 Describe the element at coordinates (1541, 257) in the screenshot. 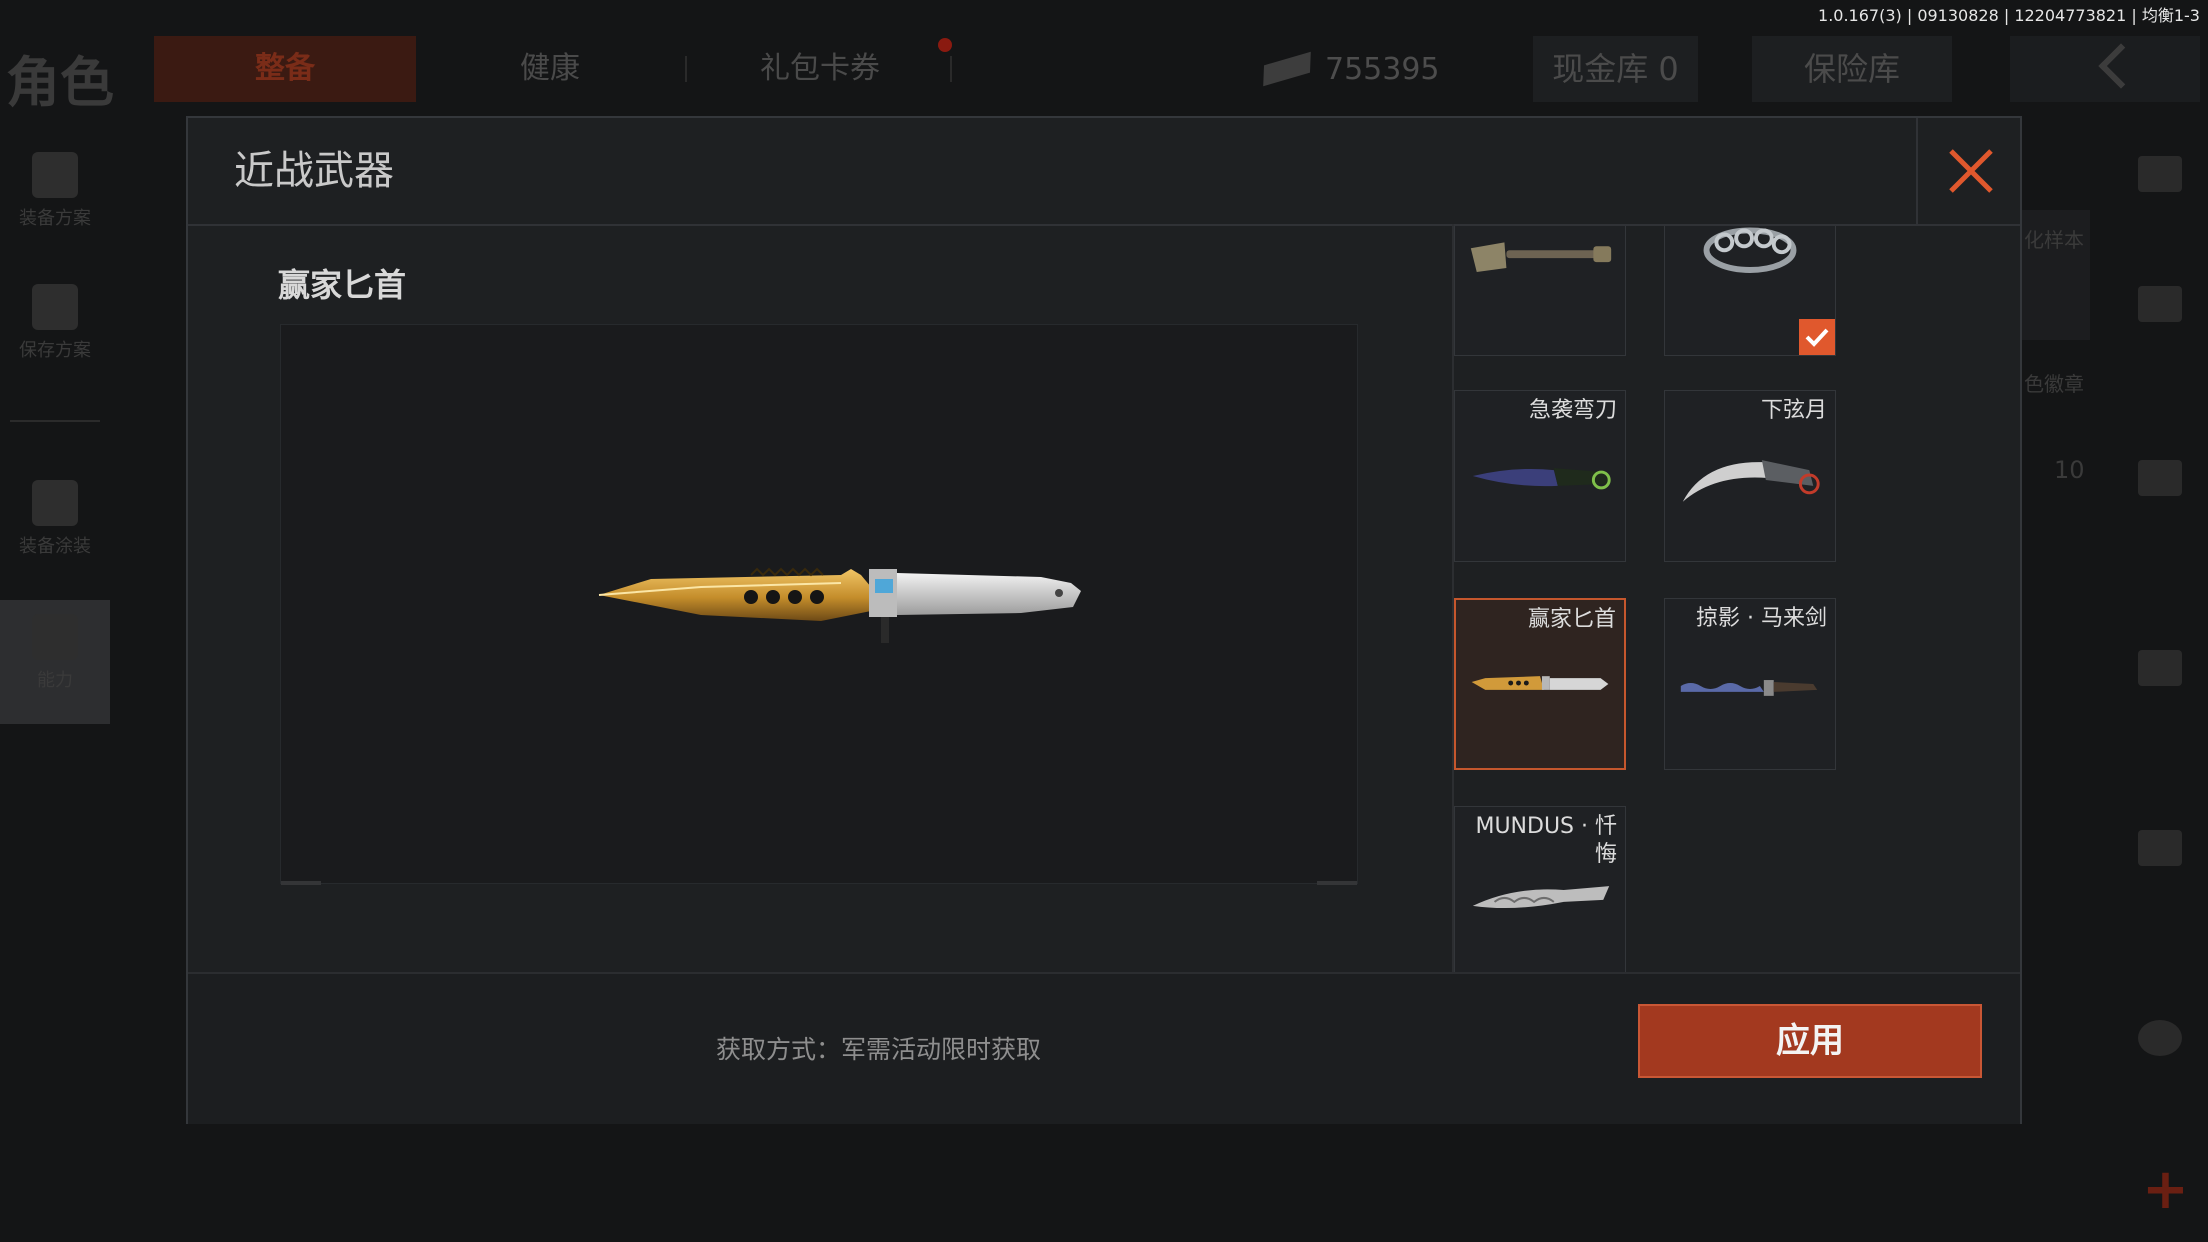

I see `shovel-icon` at that location.